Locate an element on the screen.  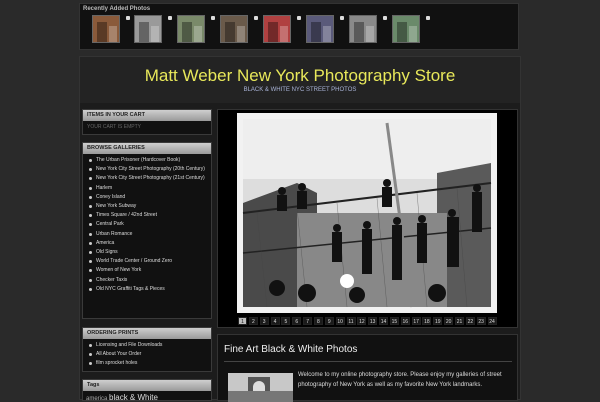
tag-cloud: america black & White is located at coordinates (122, 397).